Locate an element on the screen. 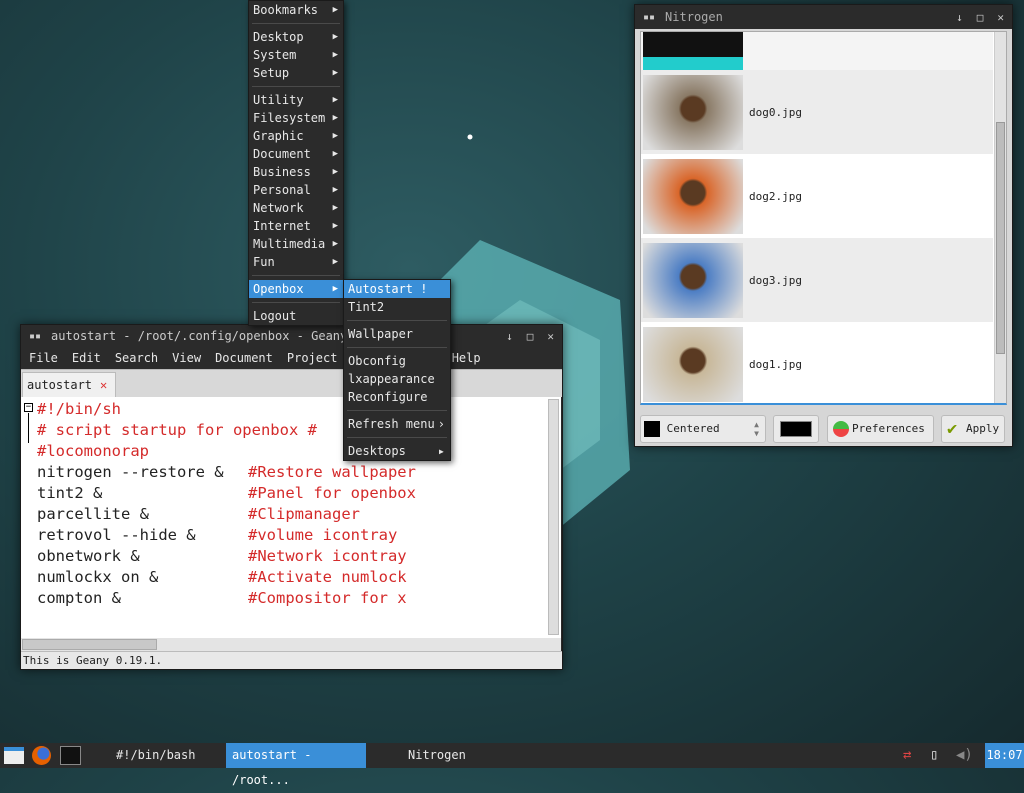 Image resolution: width=1024 pixels, height=793 pixels. menu-item-refresh-menu: Refresh menu › is located at coordinates (397, 424).